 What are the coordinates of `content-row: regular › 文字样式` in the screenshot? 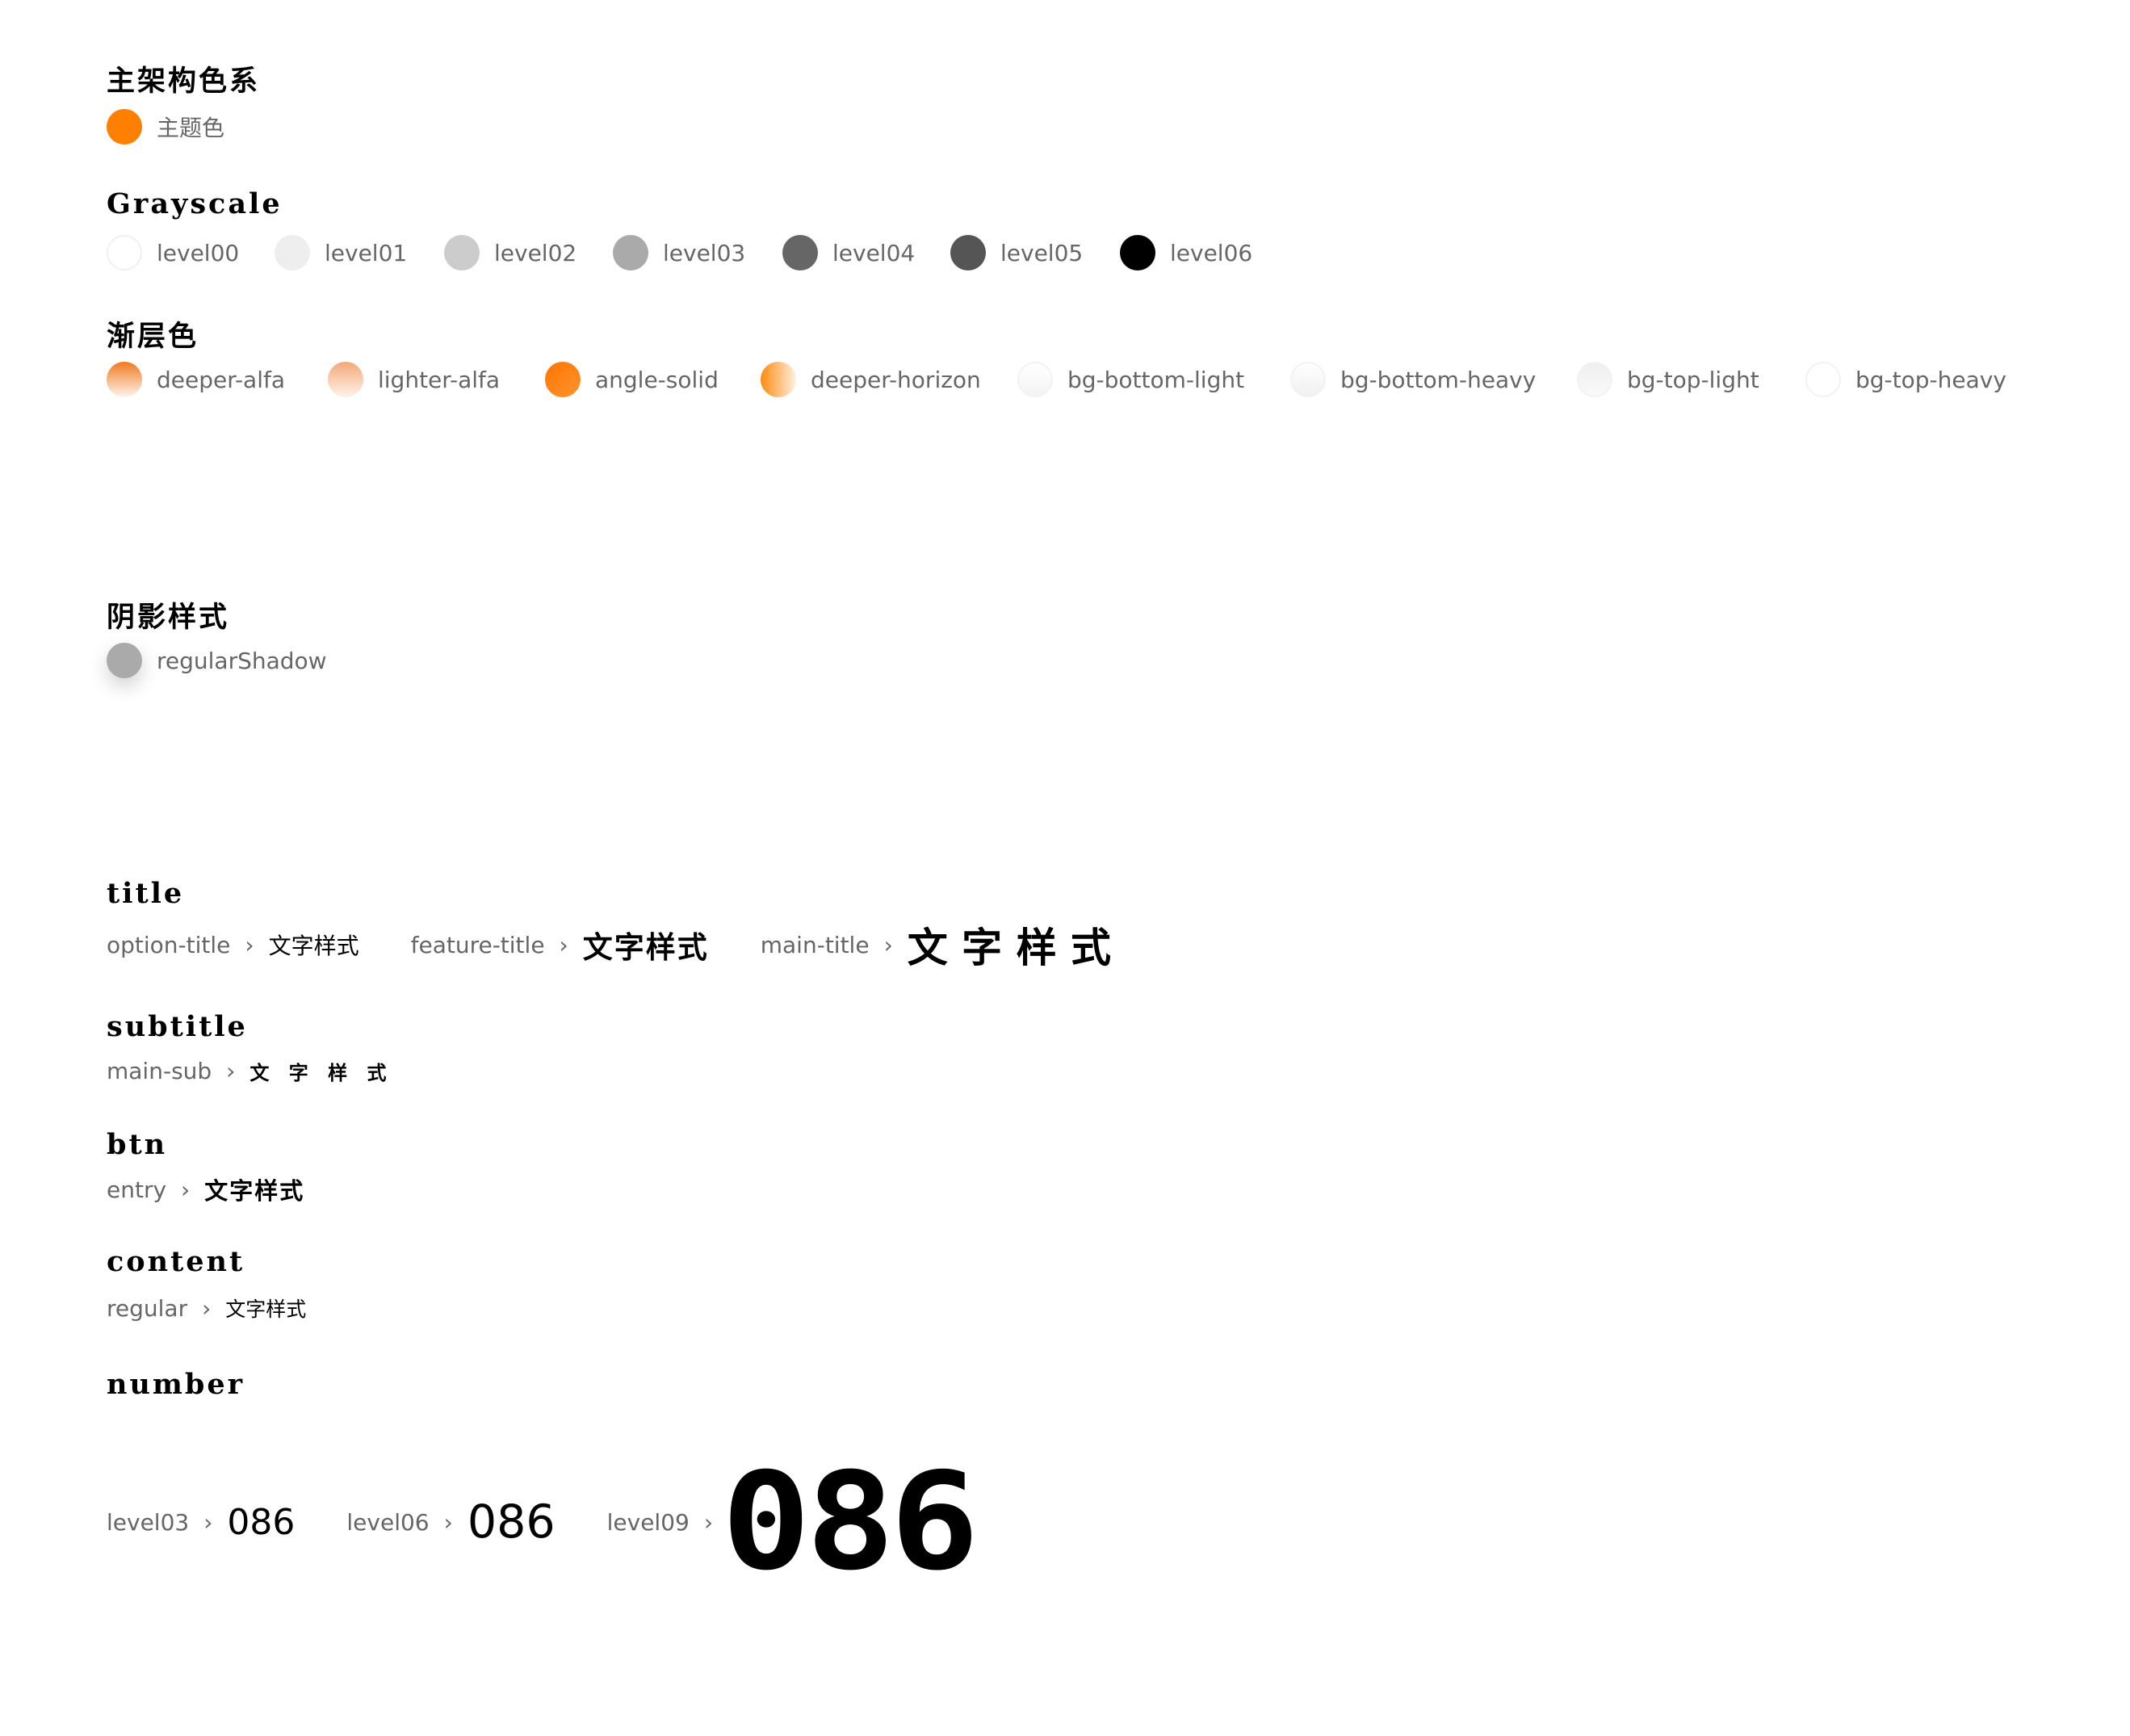 It's located at (206, 1308).